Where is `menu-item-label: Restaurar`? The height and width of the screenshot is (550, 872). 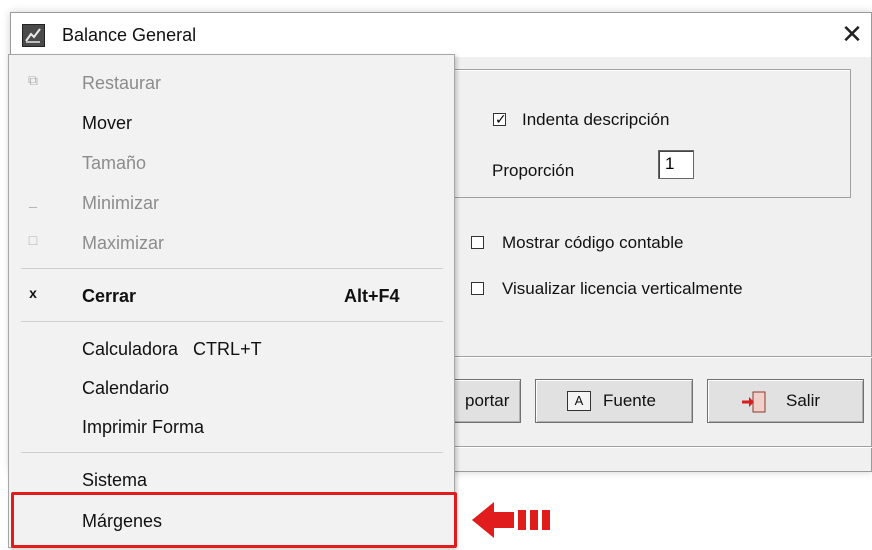
menu-item-label: Restaurar is located at coordinates (122, 83).